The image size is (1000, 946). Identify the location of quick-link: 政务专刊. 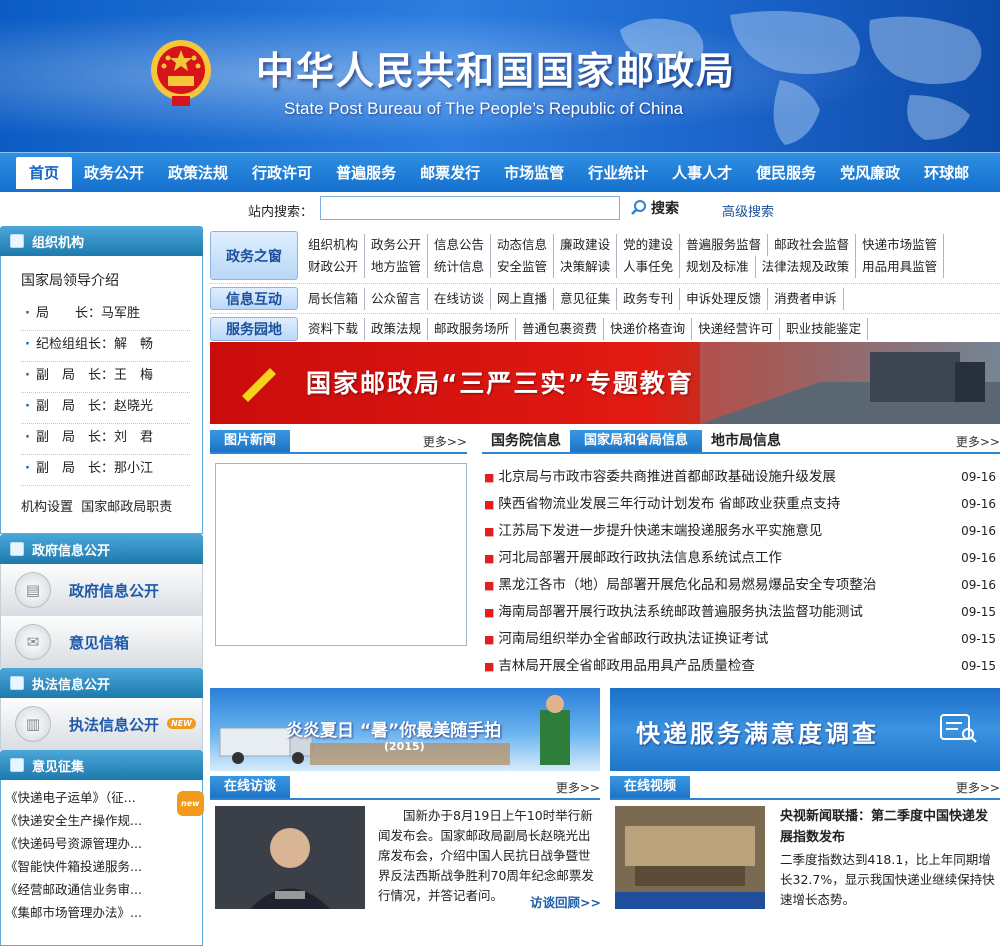
(649, 298).